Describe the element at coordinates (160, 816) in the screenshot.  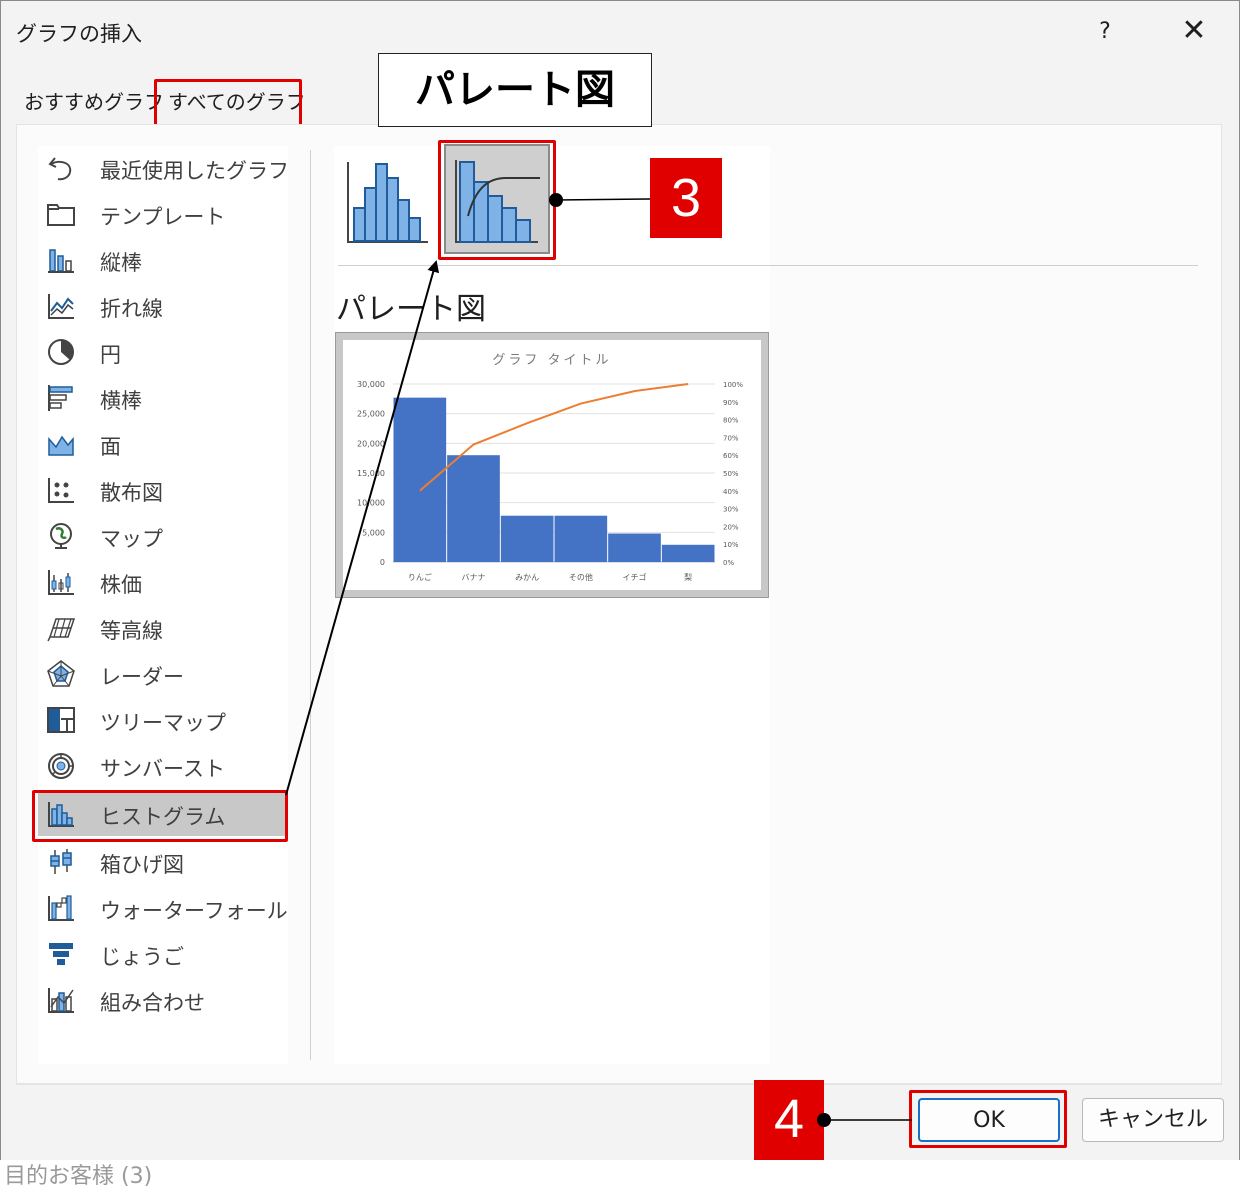
I see `highlight-histogram-item` at that location.